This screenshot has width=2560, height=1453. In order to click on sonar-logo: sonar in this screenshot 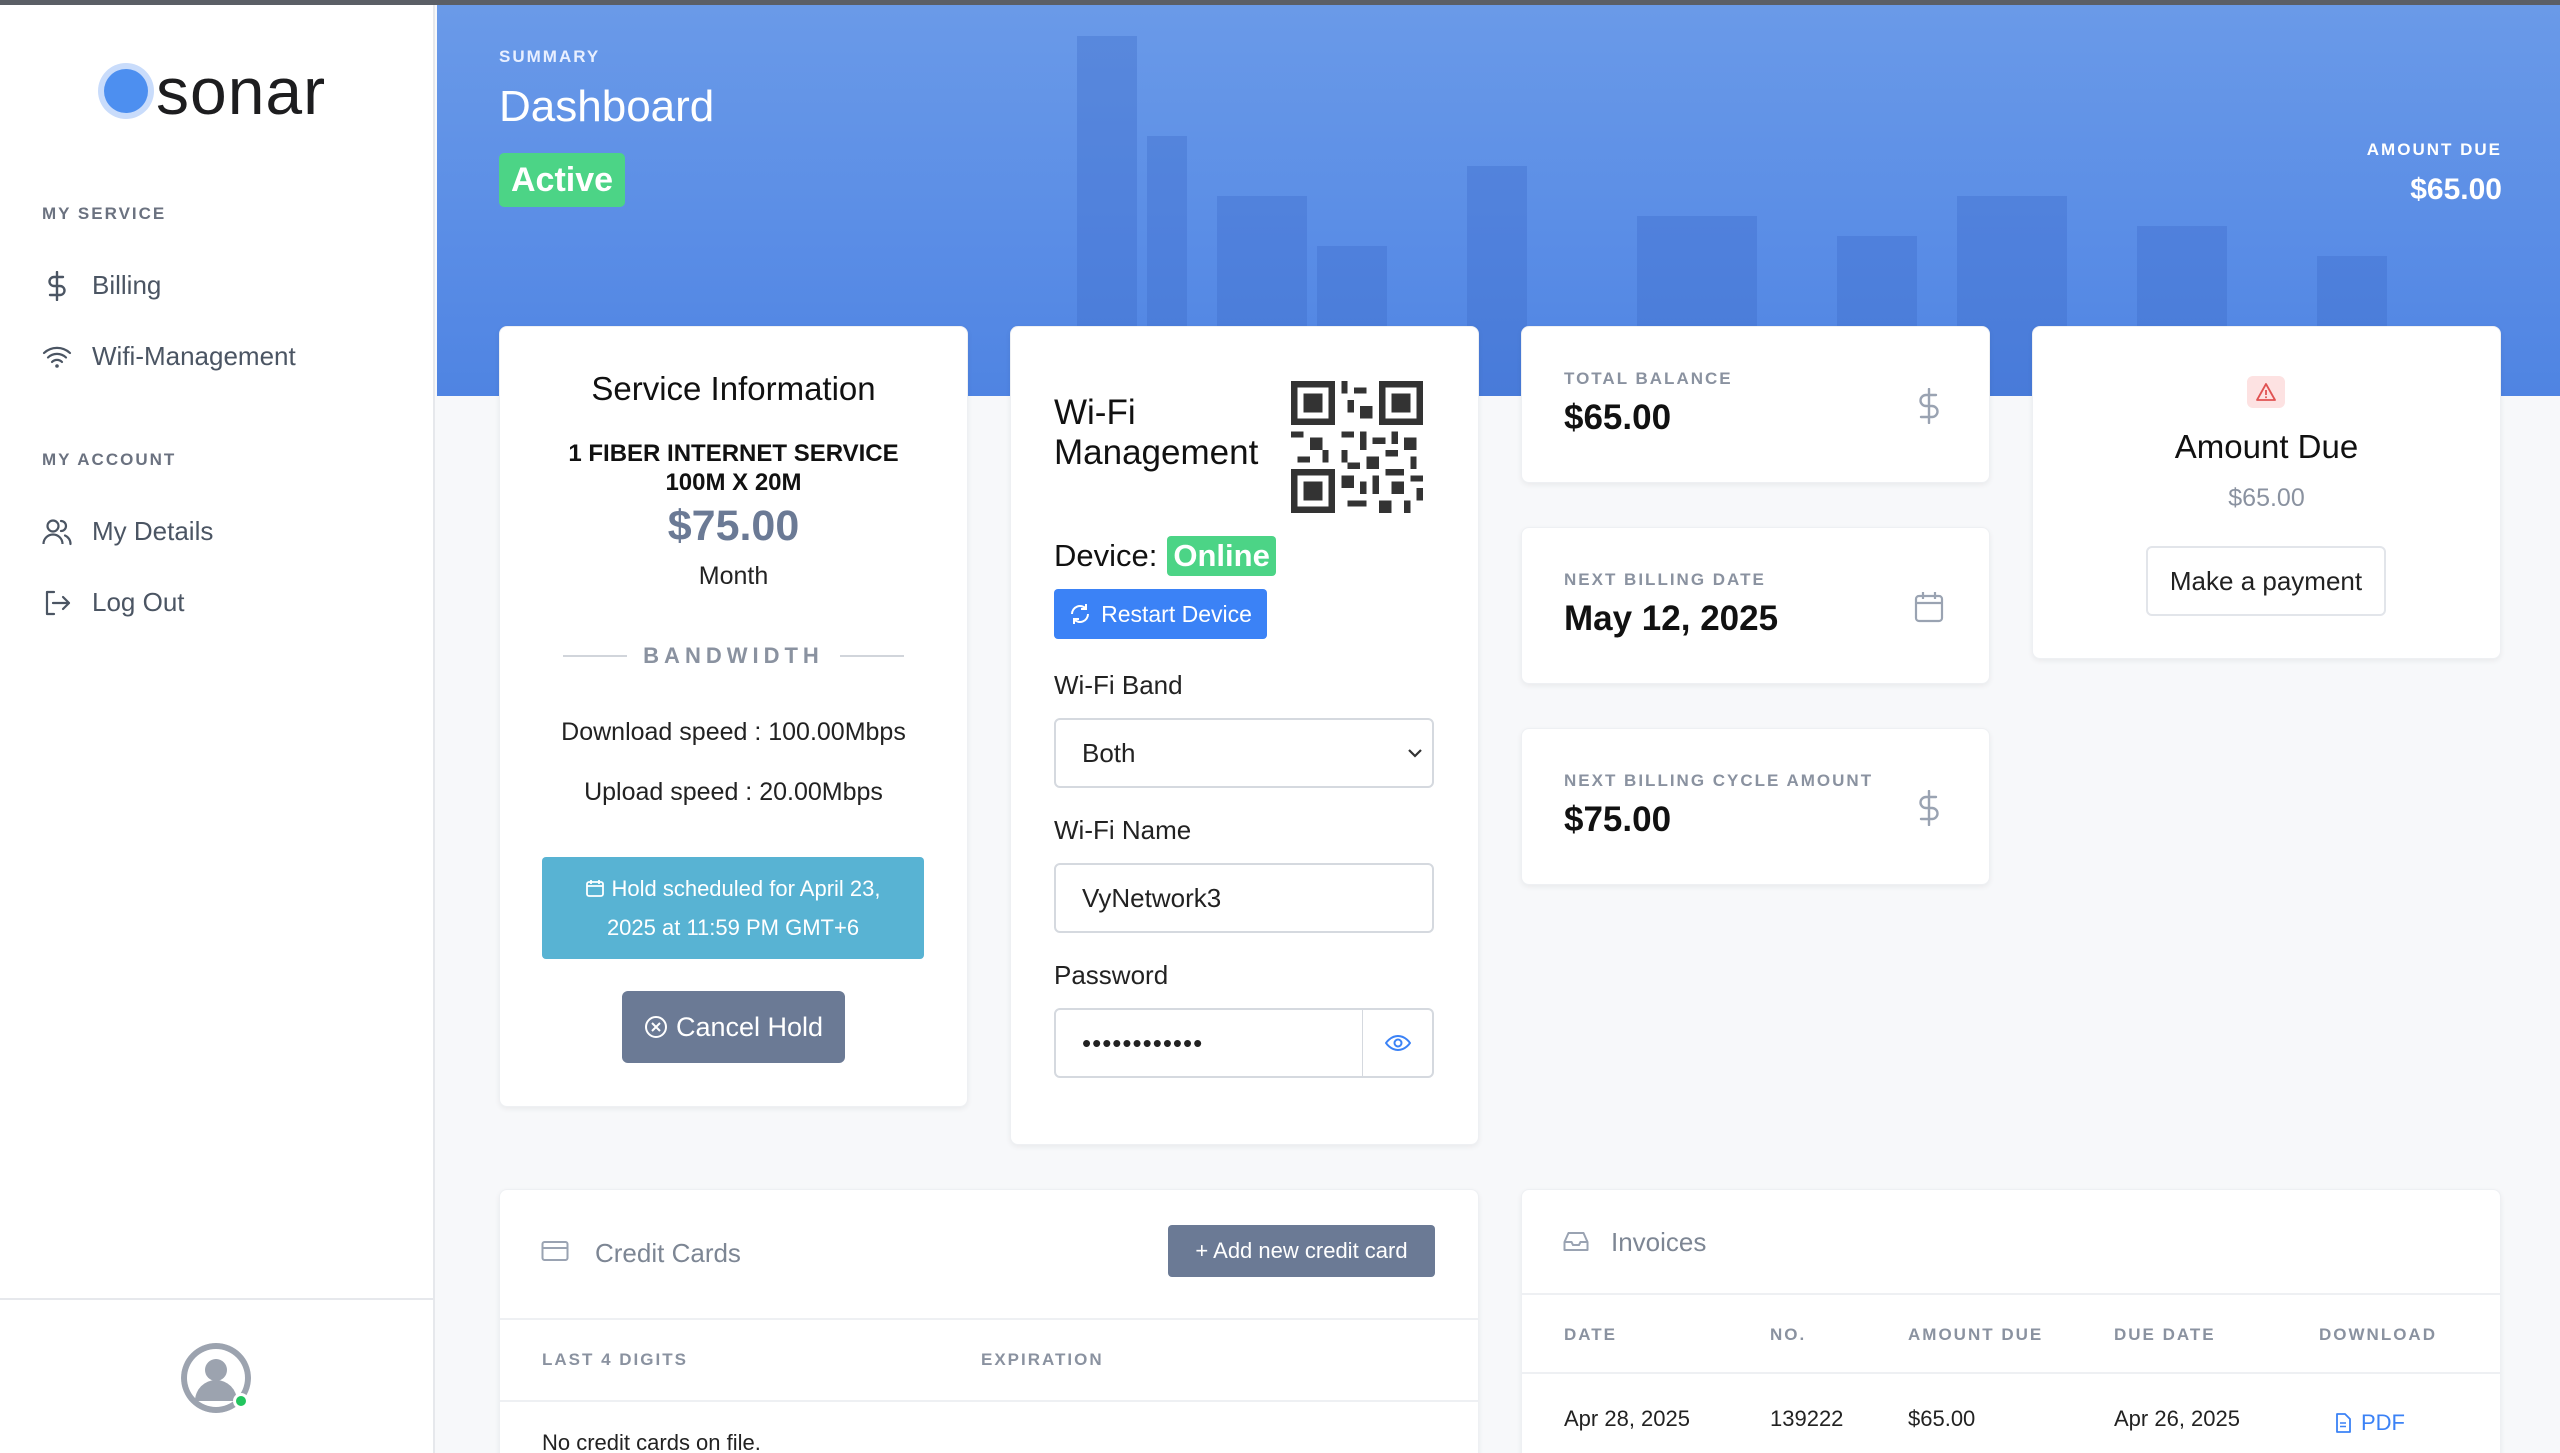, I will do `click(215, 91)`.